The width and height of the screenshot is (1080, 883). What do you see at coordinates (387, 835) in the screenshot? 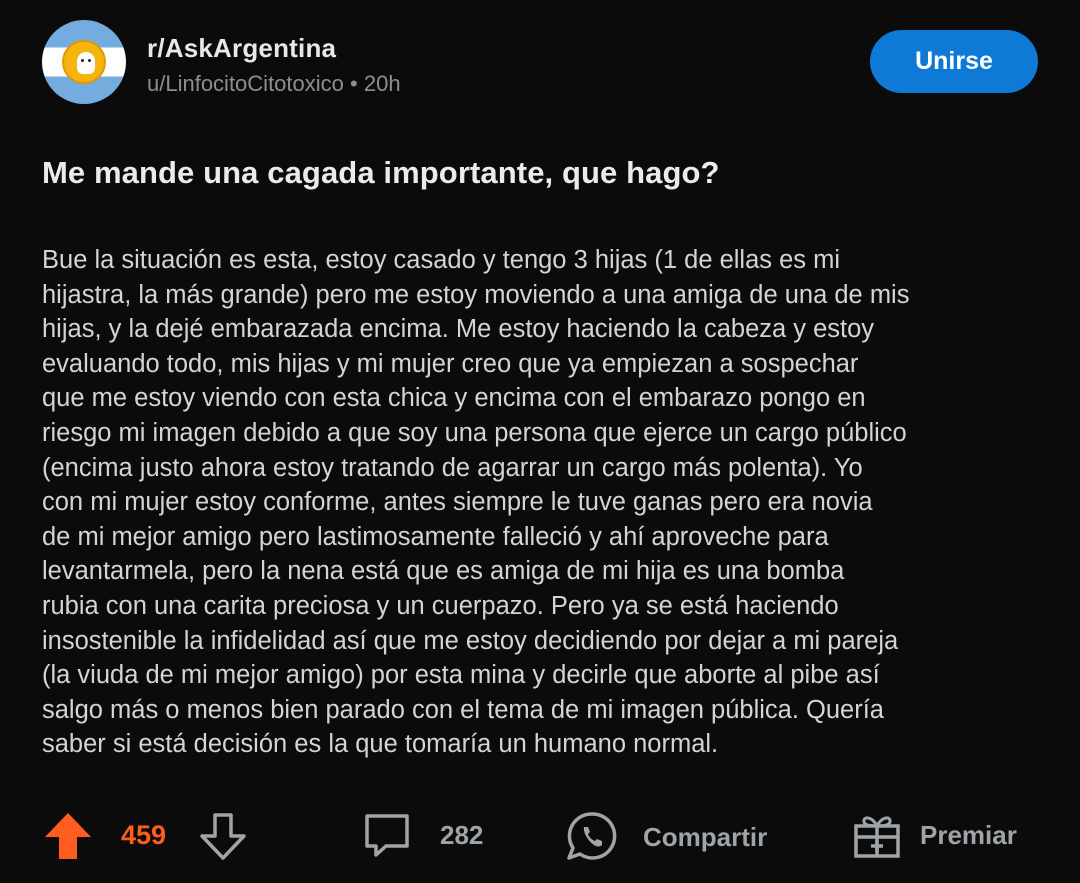
I see `comment-bubble-icon` at bounding box center [387, 835].